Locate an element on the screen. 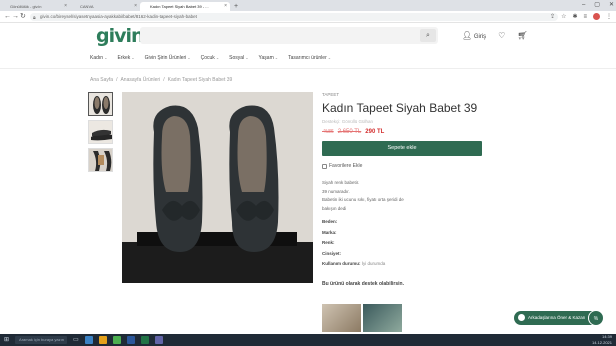 This screenshot has width=616, height=346. bookmark-star-icon: ☆ is located at coordinates (563, 17).